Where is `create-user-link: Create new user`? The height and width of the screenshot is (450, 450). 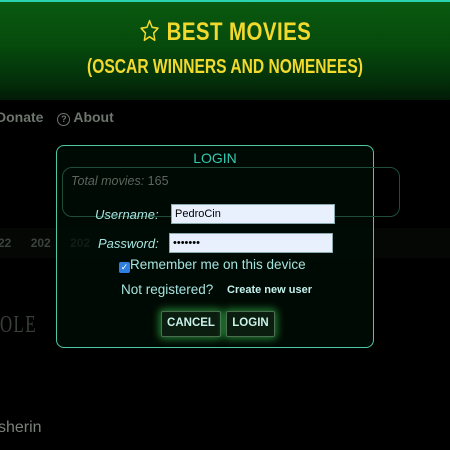
create-user-link: Create new user is located at coordinates (269, 290).